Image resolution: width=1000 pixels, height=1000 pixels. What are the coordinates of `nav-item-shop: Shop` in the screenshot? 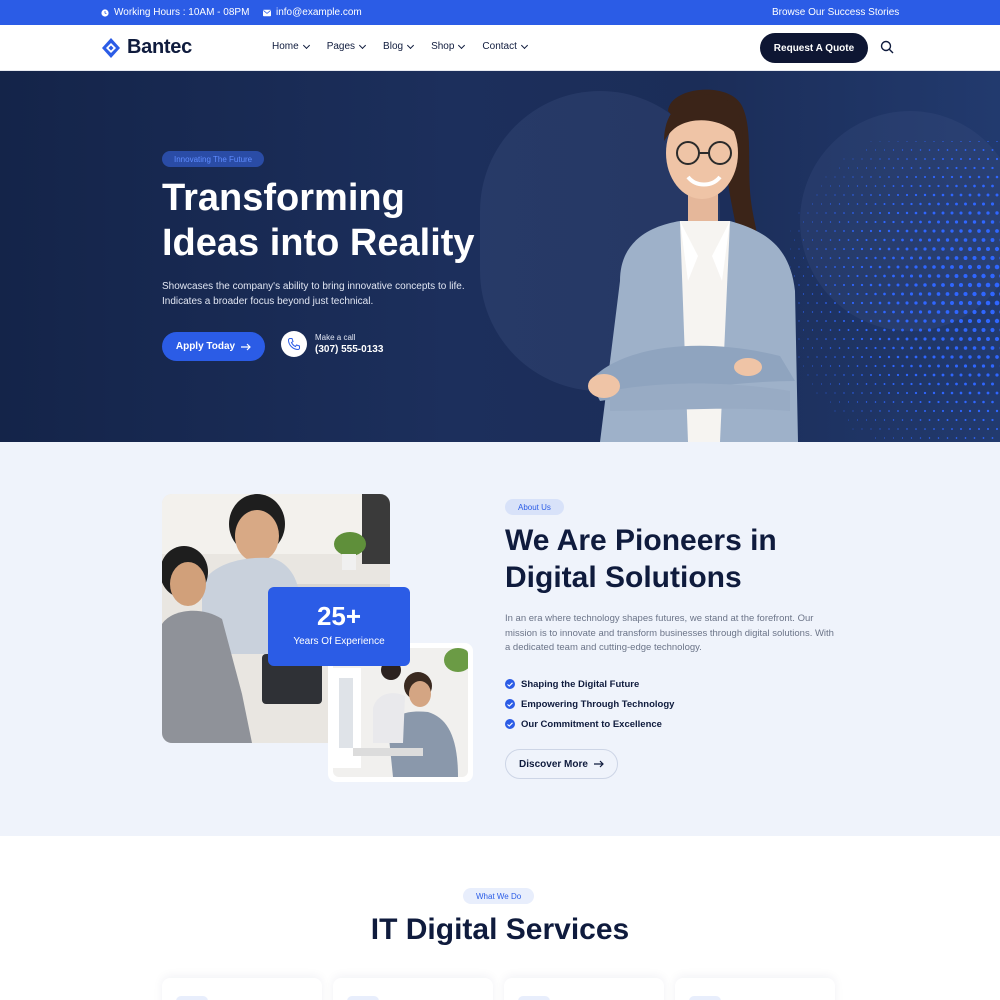 It's located at (448, 46).